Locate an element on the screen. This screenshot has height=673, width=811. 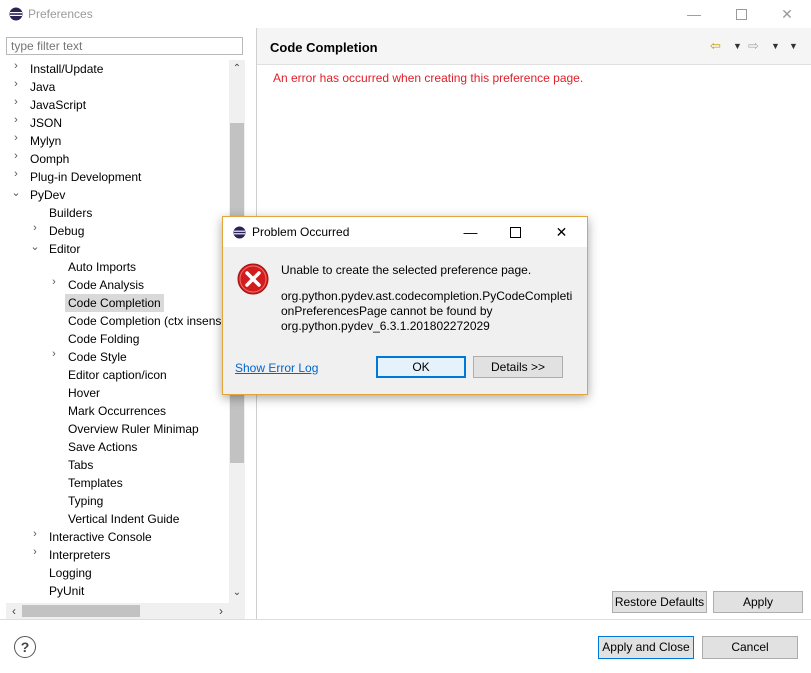
forward-arrow-icon: ⇨ is located at coordinates (753, 46).